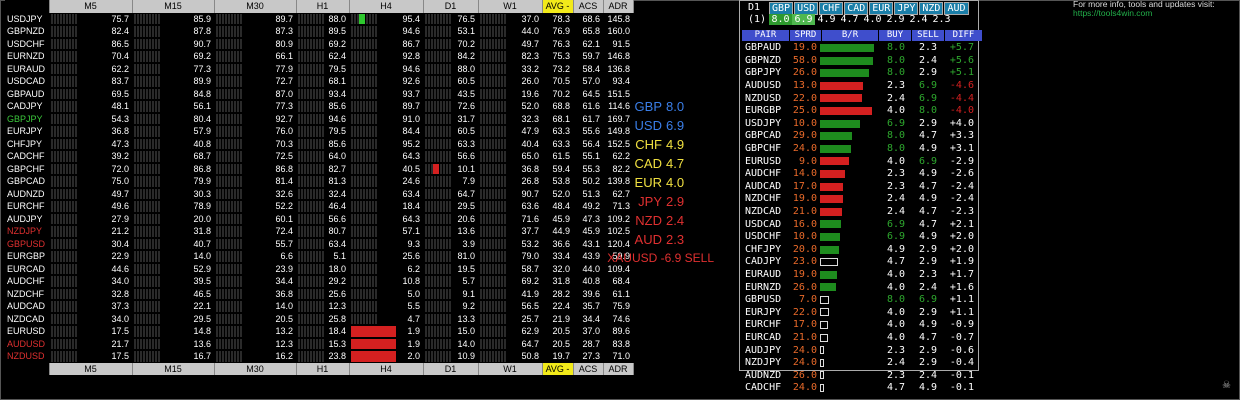 The height and width of the screenshot is (400, 1240). Describe the element at coordinates (1144, 13) in the screenshot. I see `info-link: https://tools4win.com` at that location.